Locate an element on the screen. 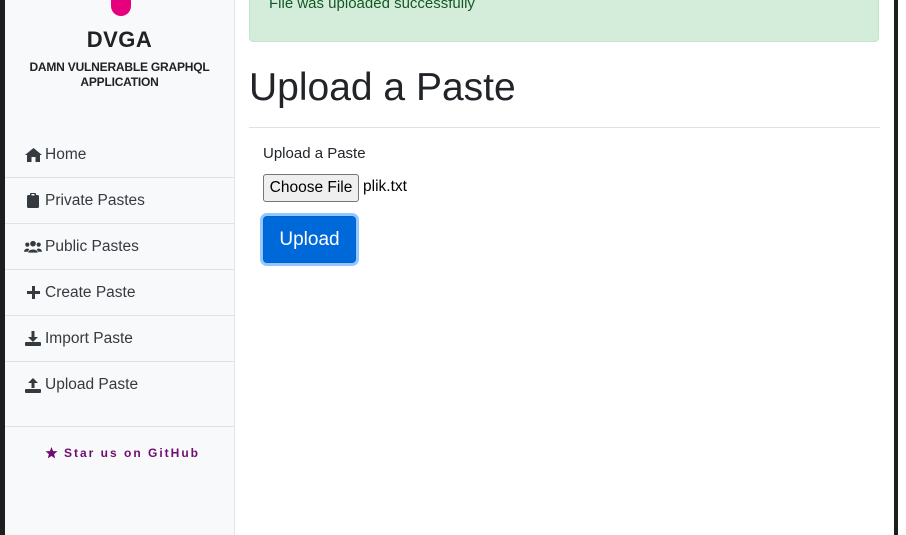 This screenshot has height=535, width=906. github-link-label: Star us on GitHub is located at coordinates (132, 453).